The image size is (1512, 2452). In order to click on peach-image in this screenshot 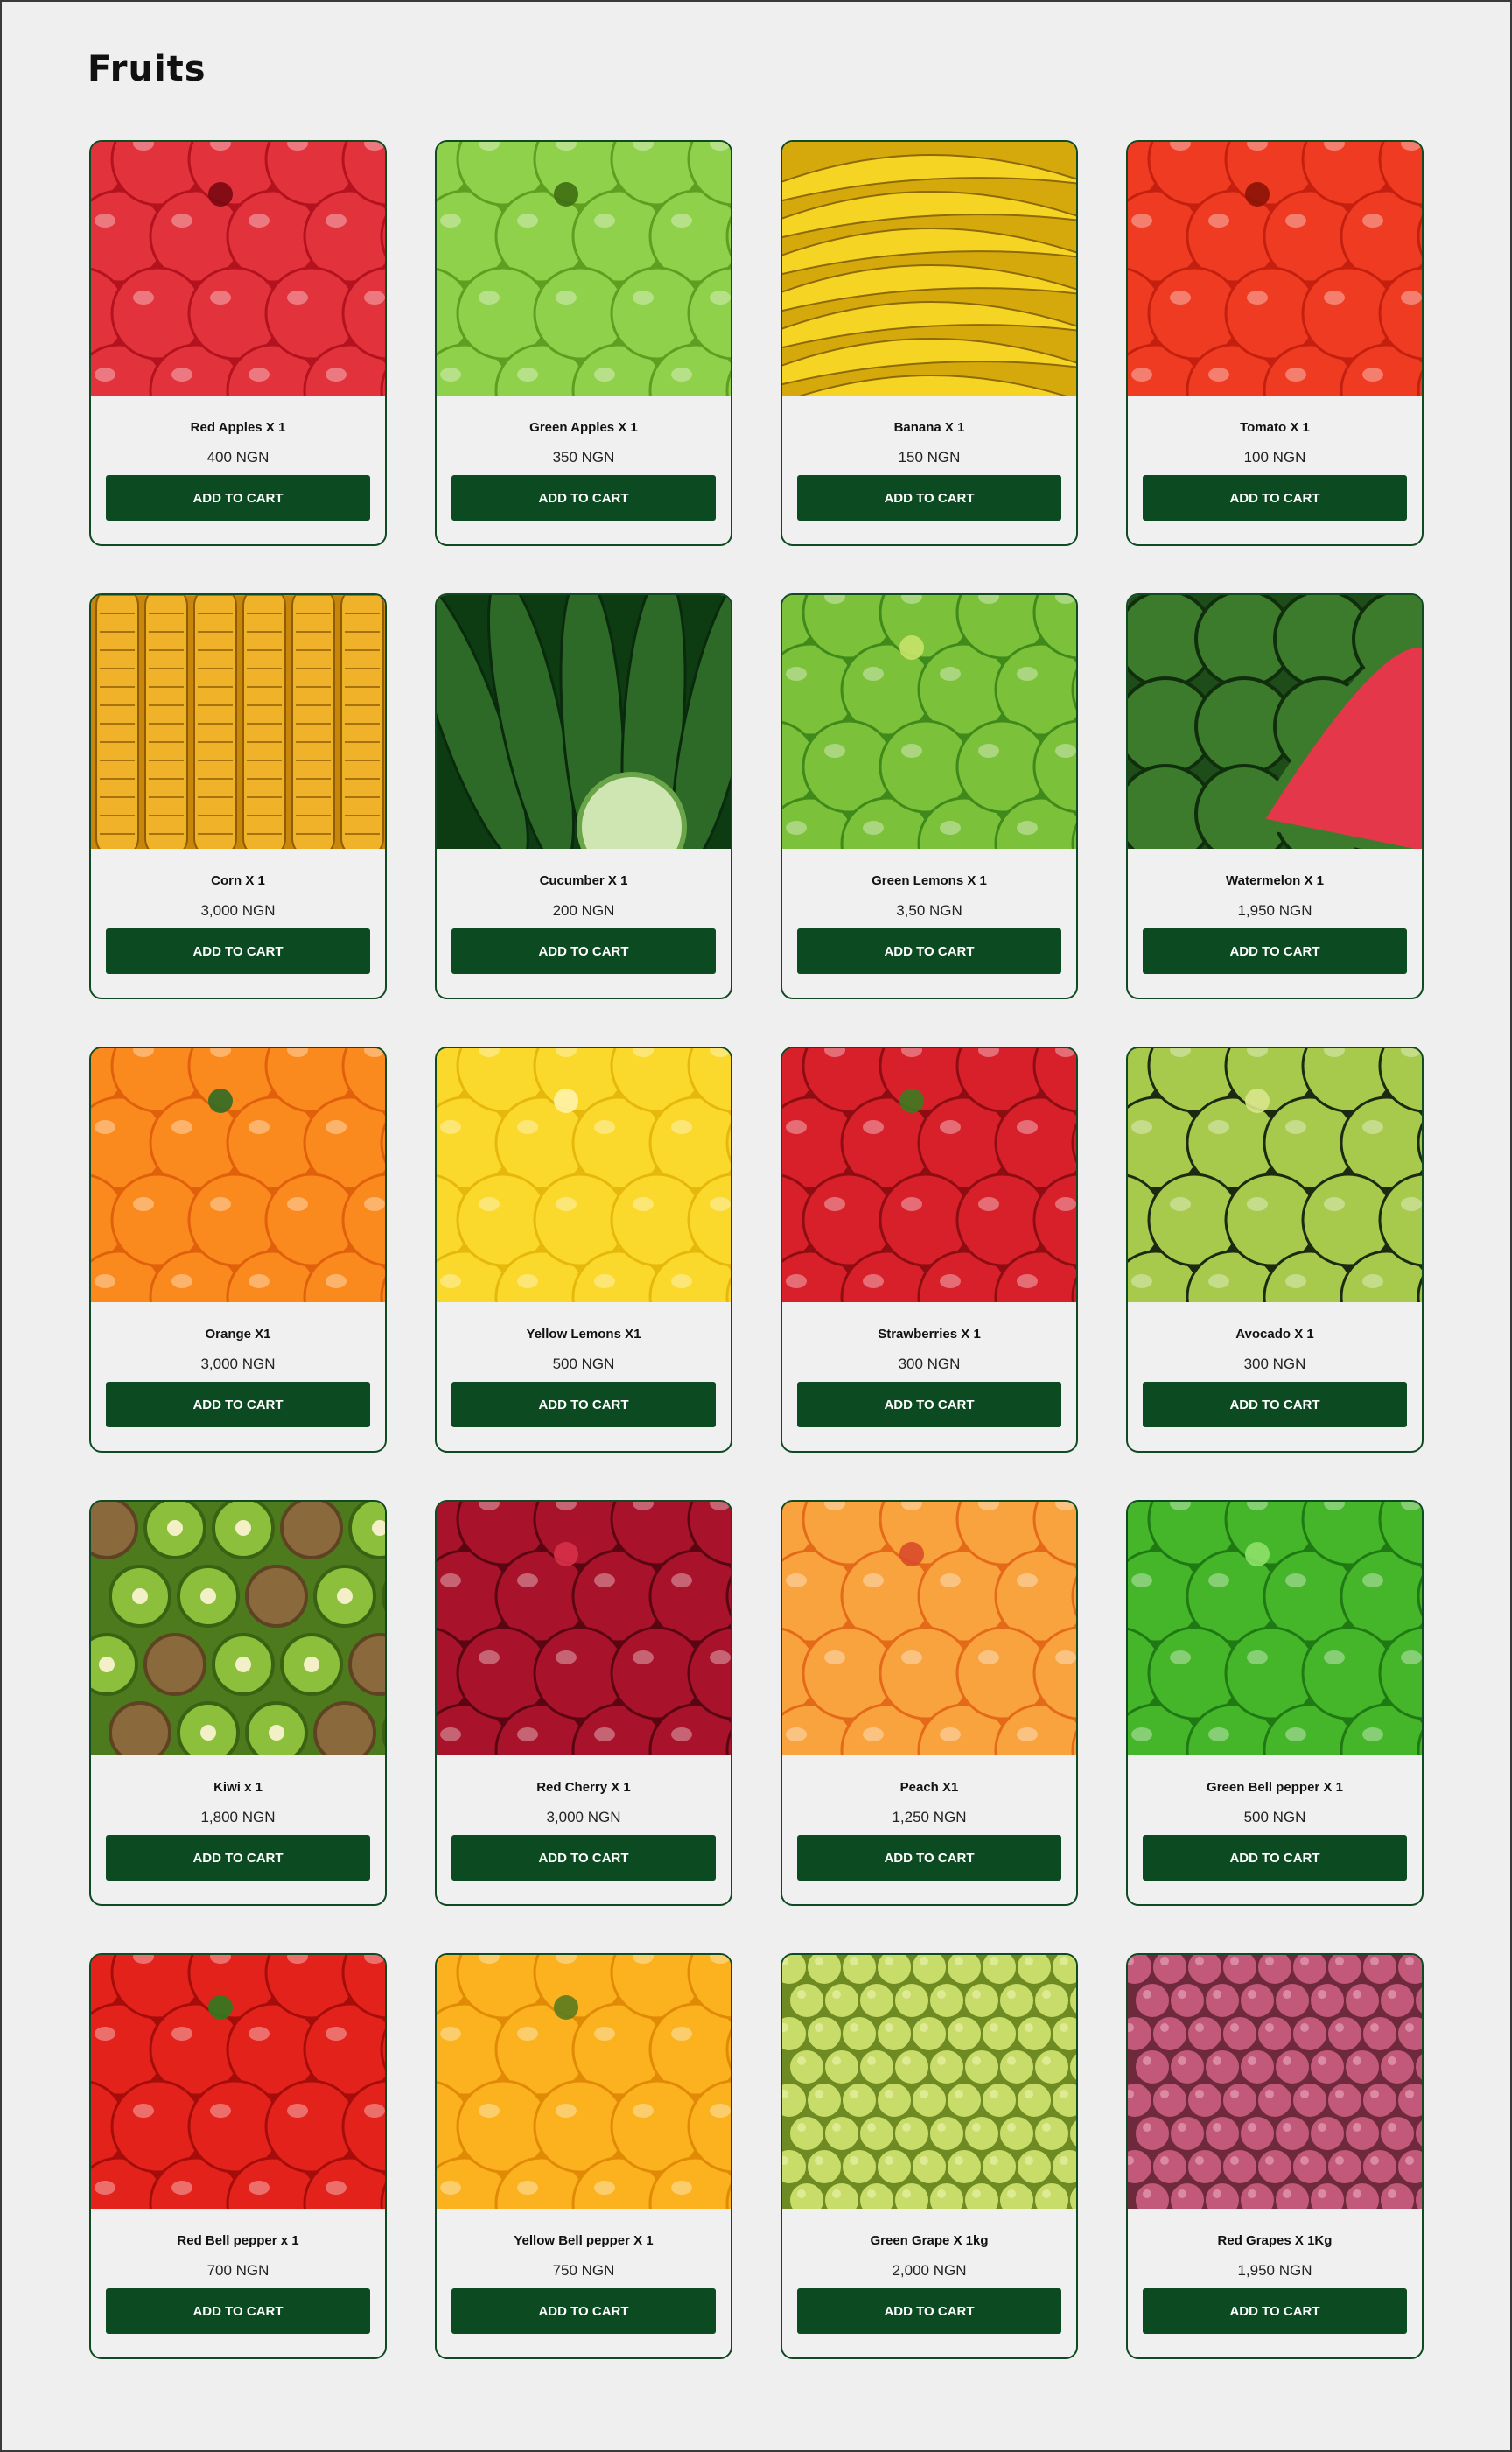, I will do `click(929, 1628)`.